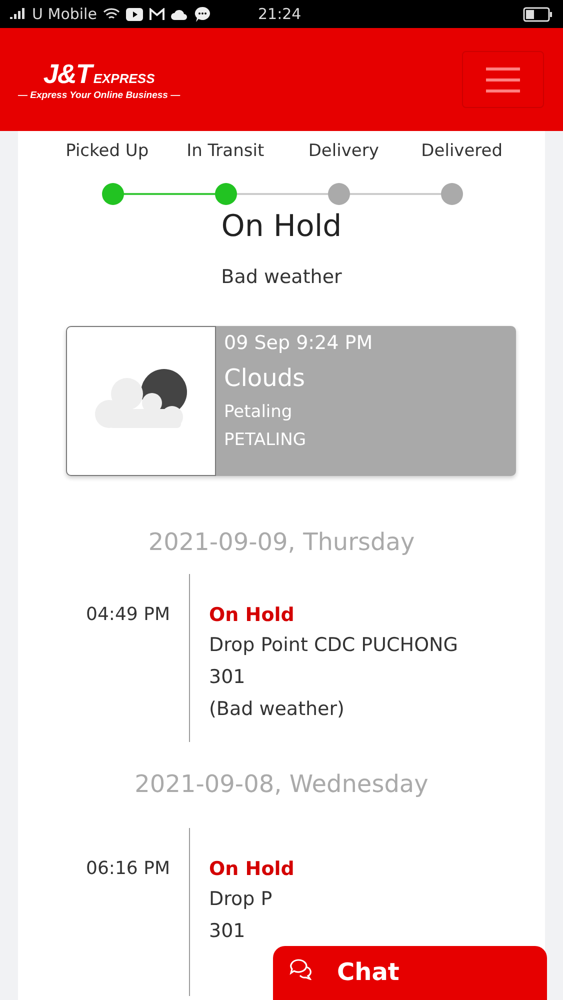  What do you see at coordinates (127, 869) in the screenshot?
I see `event-time: 06:16 PM` at bounding box center [127, 869].